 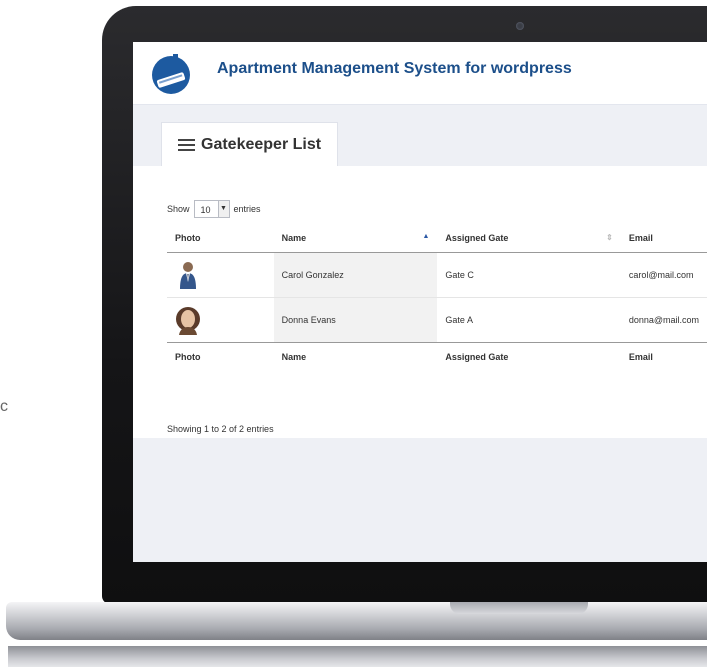 What do you see at coordinates (529, 320) in the screenshot?
I see `table-cell-gate: Gate A` at bounding box center [529, 320].